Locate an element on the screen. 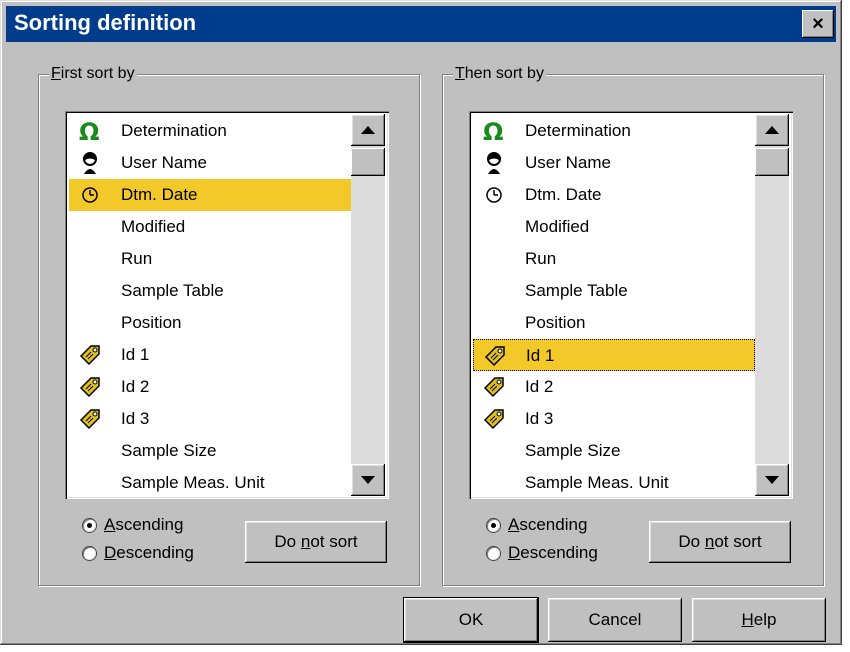 The height and width of the screenshot is (652, 850). cancel-button: Cancel is located at coordinates (615, 620).